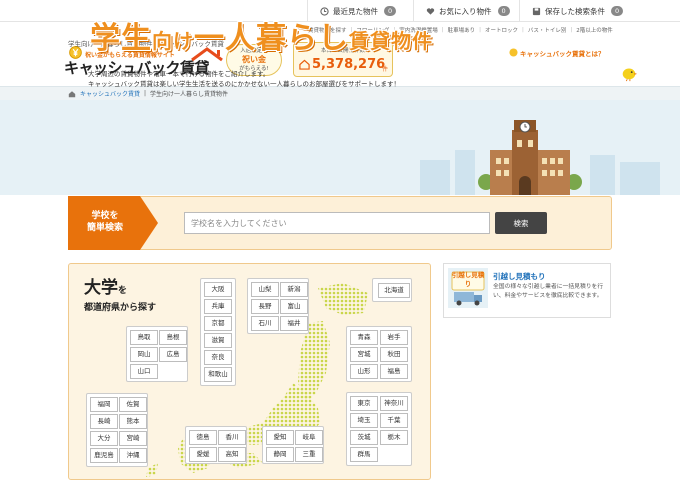 The width and height of the screenshot is (680, 480). Describe the element at coordinates (394, 371) in the screenshot. I see `pref-fukushima: 福島` at that location.